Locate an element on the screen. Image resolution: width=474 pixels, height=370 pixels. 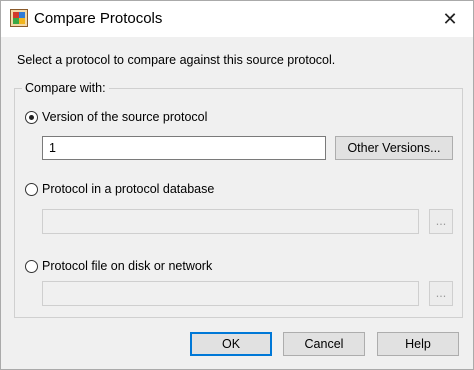
help-button: Help is located at coordinates (418, 344).